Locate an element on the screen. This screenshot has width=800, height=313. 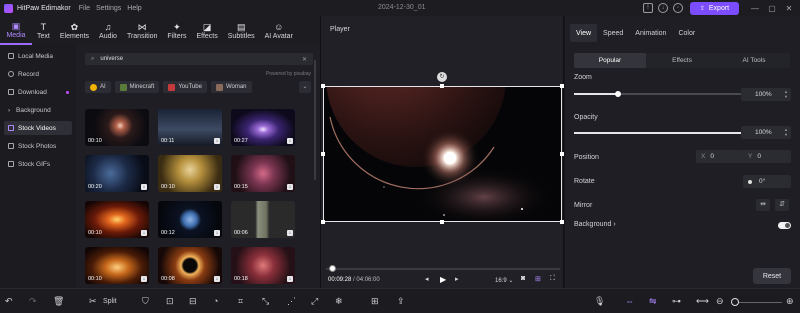
tool-transition: ⋈ Transition is located at coordinates (142, 30).